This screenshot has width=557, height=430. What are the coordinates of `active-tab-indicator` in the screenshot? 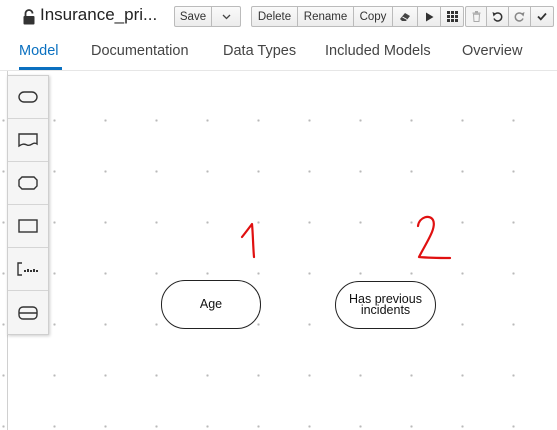 It's located at (40, 68).